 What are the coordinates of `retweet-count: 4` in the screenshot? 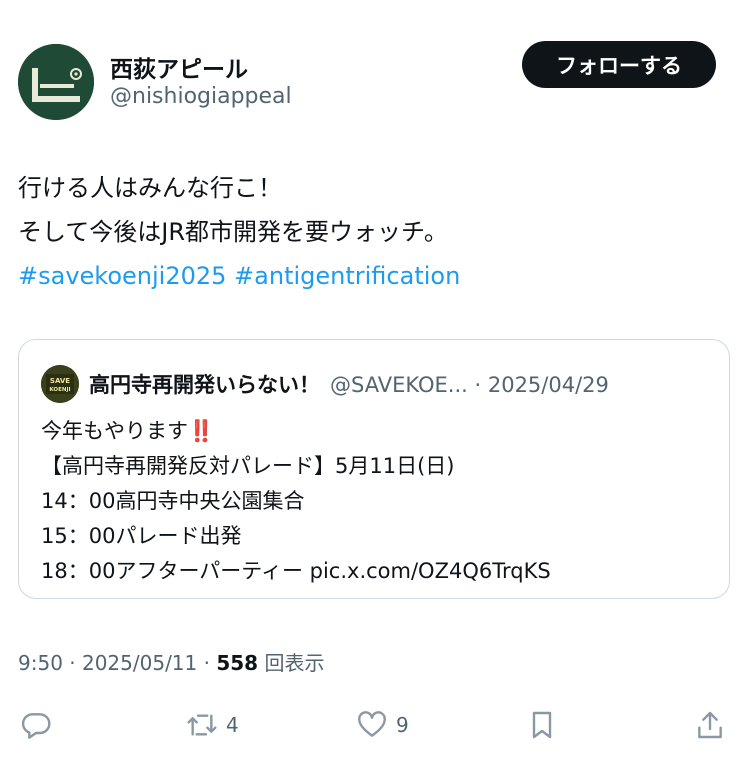 It's located at (232, 725).